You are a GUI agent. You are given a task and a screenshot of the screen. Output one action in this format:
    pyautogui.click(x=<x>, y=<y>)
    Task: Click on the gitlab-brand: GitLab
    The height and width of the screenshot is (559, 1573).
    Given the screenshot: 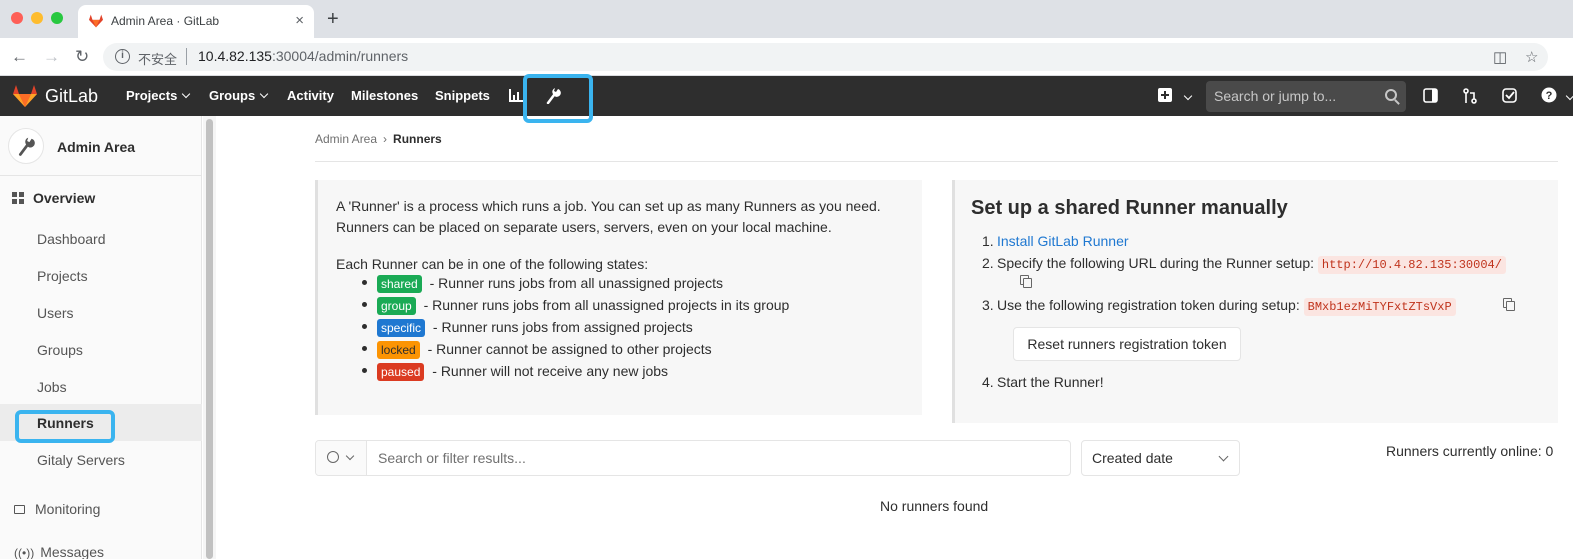 What is the action you would take?
    pyautogui.click(x=71, y=96)
    